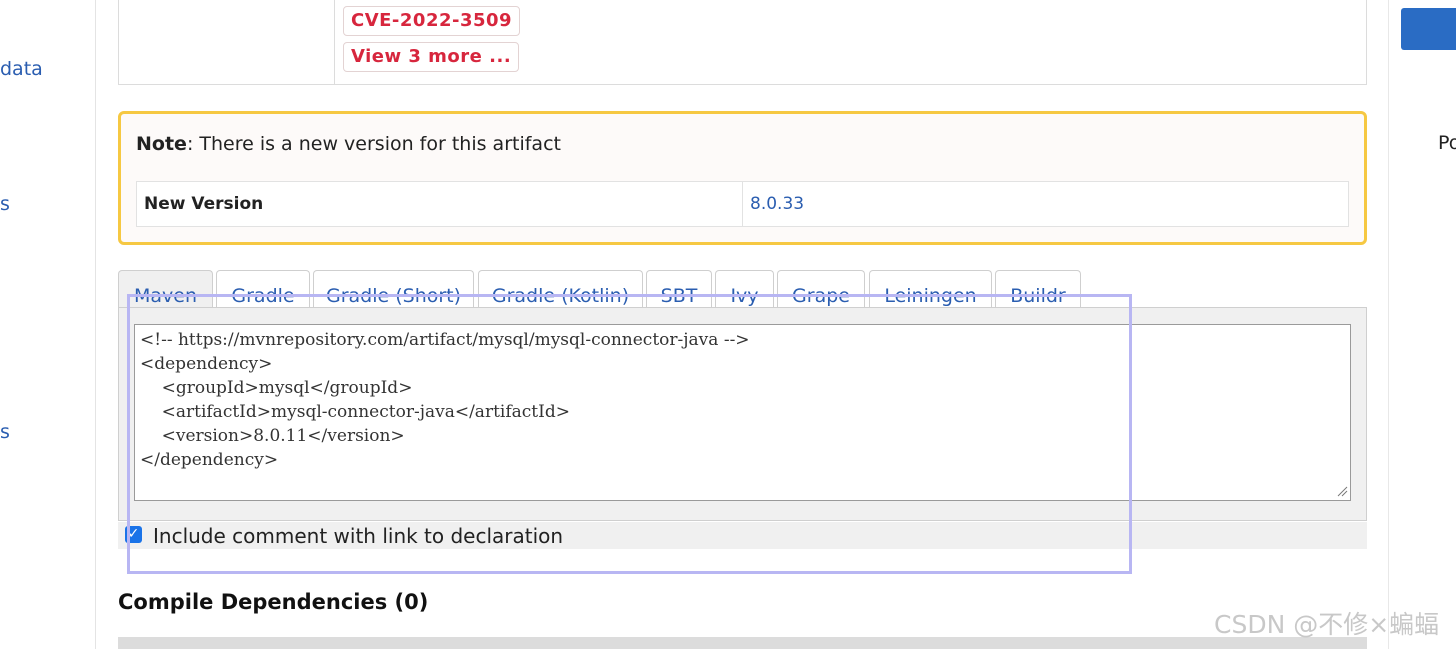 The width and height of the screenshot is (1456, 649). Describe the element at coordinates (440, 204) in the screenshot. I see `new-version-label: New Version` at that location.